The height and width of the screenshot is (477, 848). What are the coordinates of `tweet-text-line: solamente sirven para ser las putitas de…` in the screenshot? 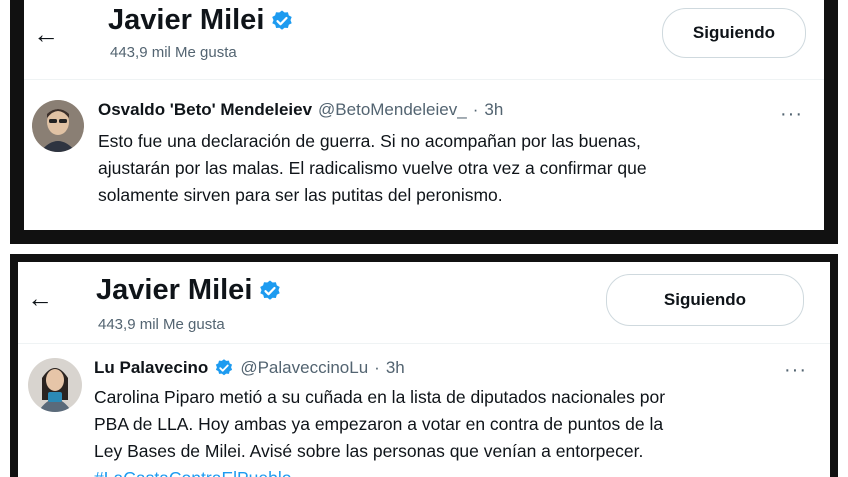 It's located at (300, 195).